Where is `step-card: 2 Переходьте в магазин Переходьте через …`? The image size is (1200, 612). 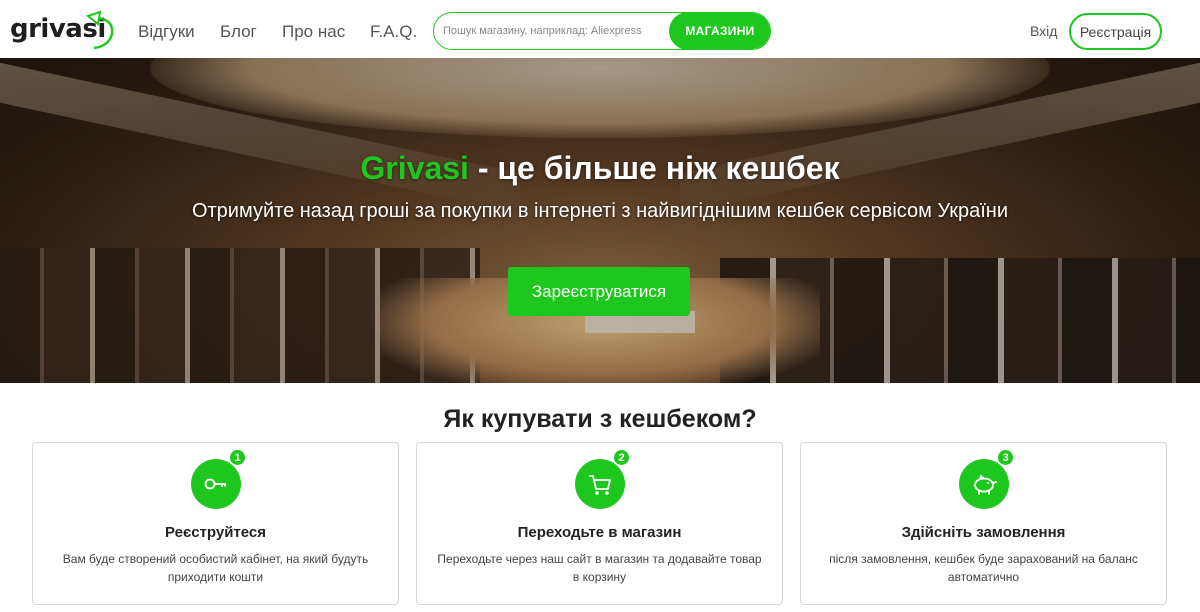
step-card: 2 Переходьте в магазин Переходьте через … is located at coordinates (599, 523).